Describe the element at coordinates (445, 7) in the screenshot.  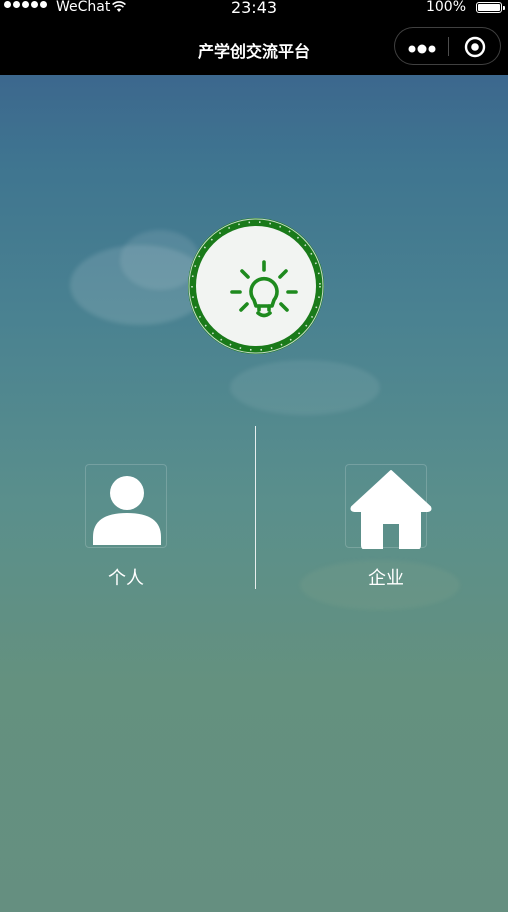
I see `battery-percentage: 100%` at that location.